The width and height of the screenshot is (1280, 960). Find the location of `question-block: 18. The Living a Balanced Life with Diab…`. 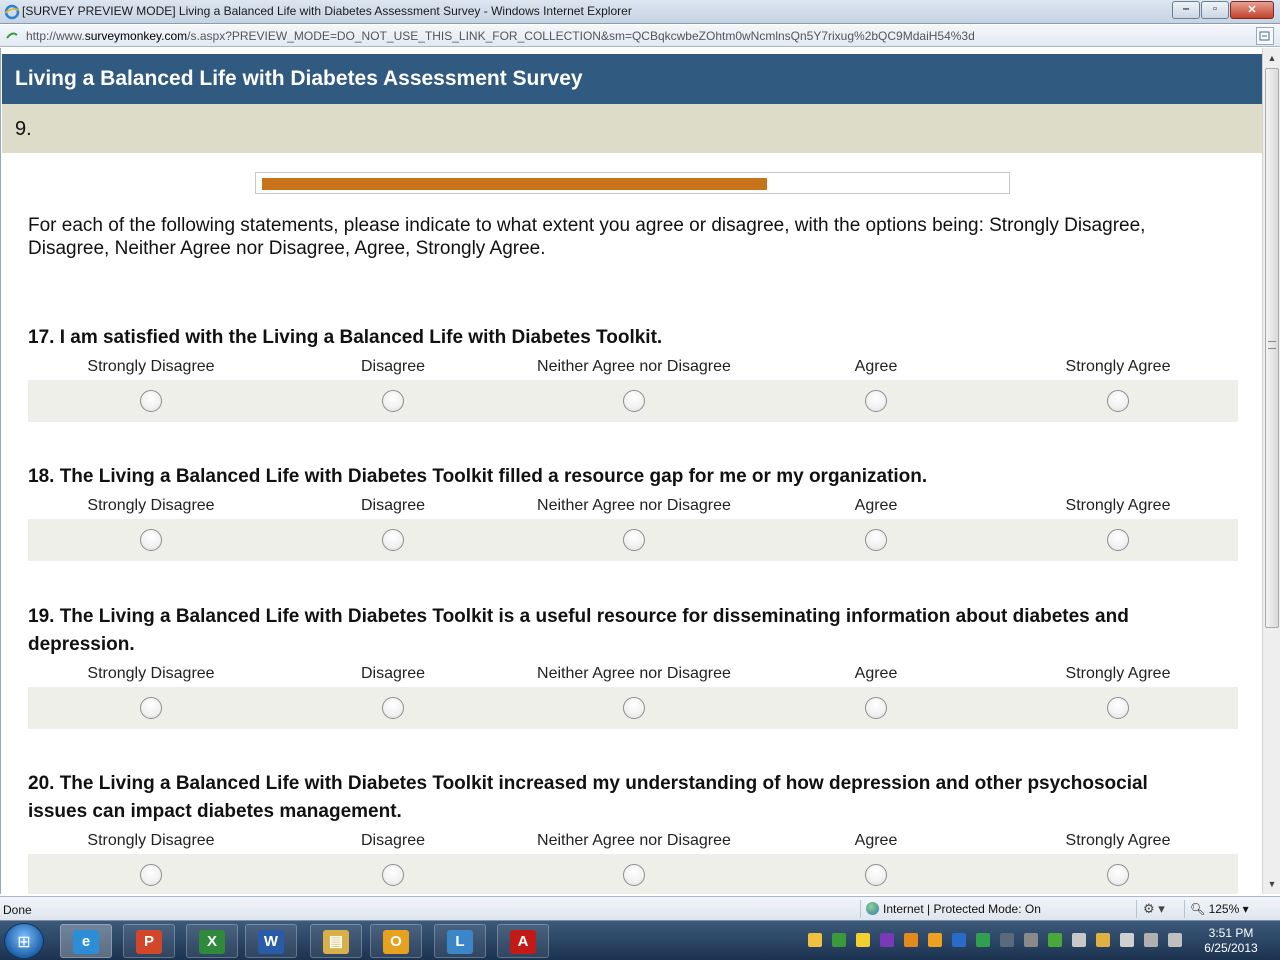

question-block: 18. The Living a Balanced Life with Diab… is located at coordinates (633, 512).